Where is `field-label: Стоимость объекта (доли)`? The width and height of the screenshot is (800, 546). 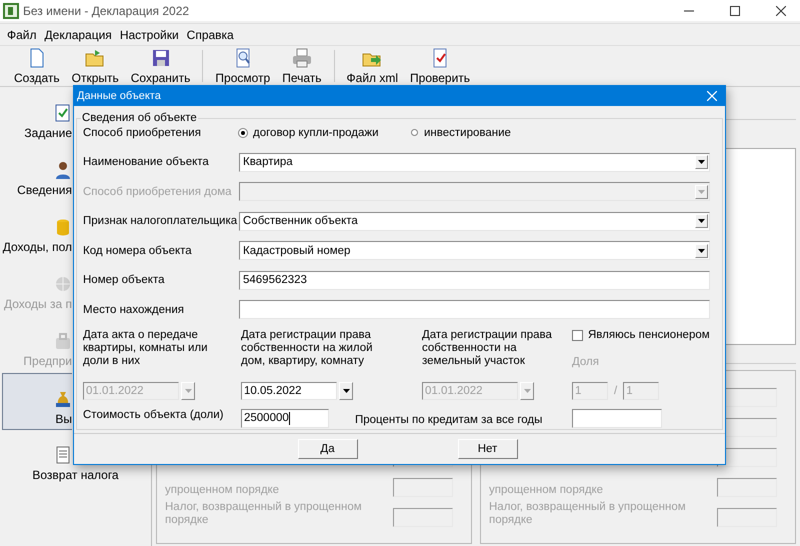
field-label: Стоимость объекта (доли) is located at coordinates (153, 415).